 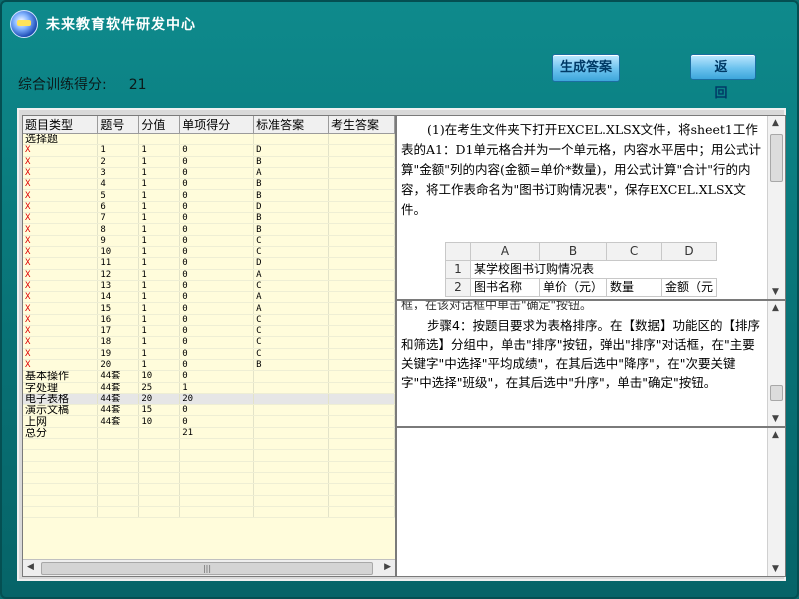 I want to click on generate-answer-button: 生成答案, so click(x=586, y=68).